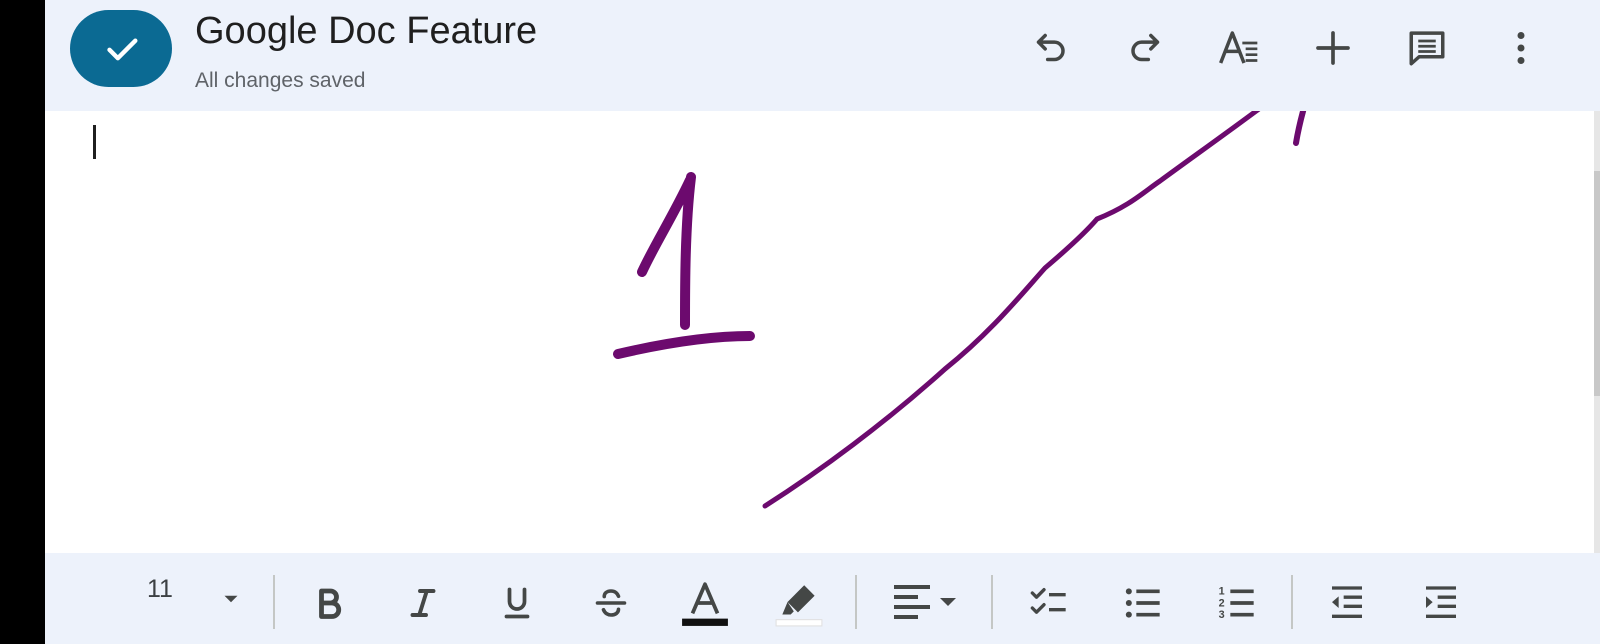  I want to click on align-left-icon, so click(925, 602).